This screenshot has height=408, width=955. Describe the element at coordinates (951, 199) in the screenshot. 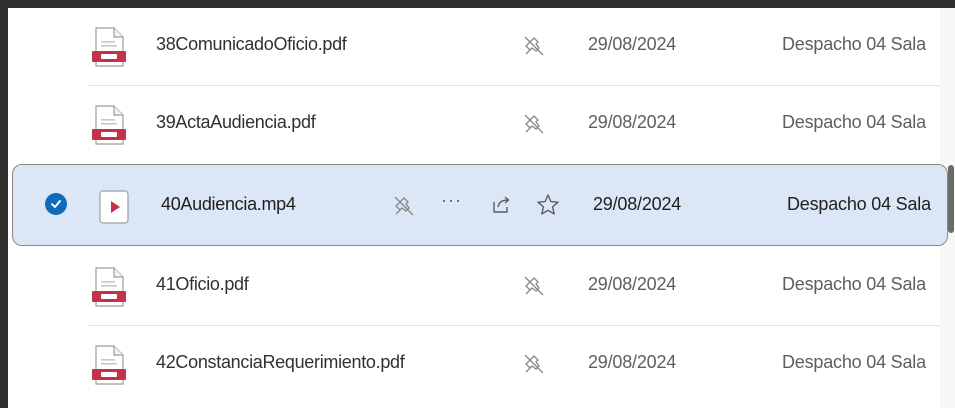

I see `scrollbar-thumb` at that location.